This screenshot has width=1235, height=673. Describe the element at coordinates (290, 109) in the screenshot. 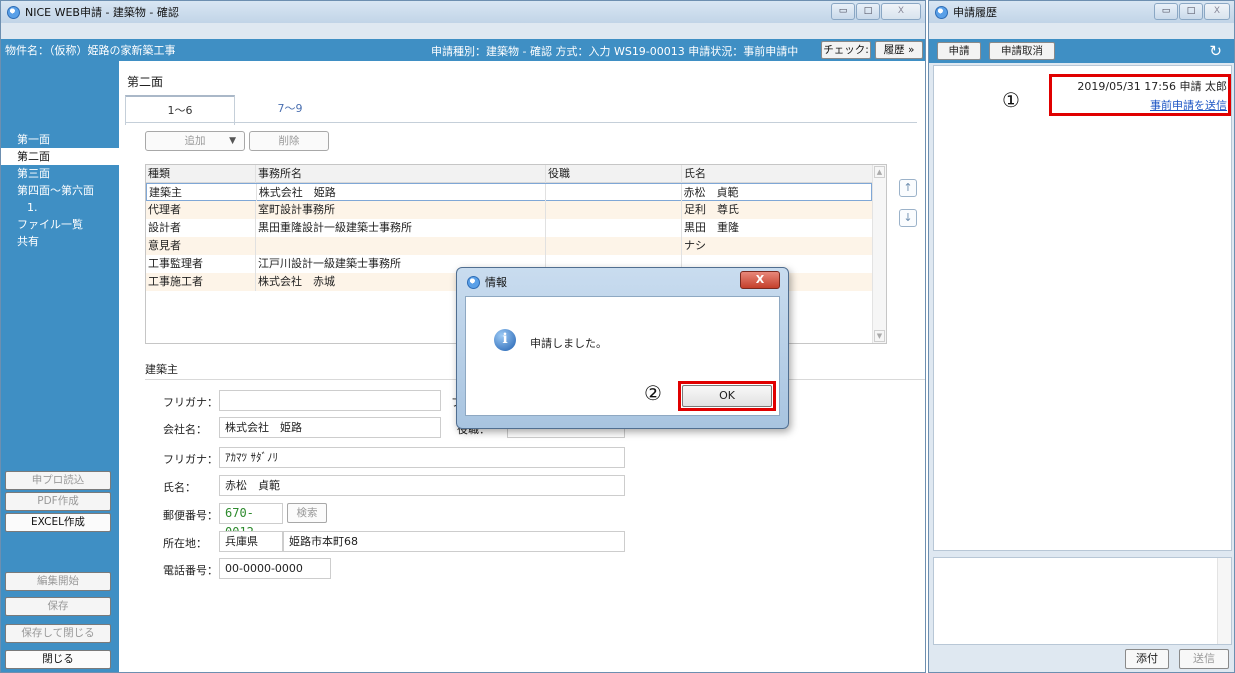

I see `tab-7-9: 7～9` at that location.